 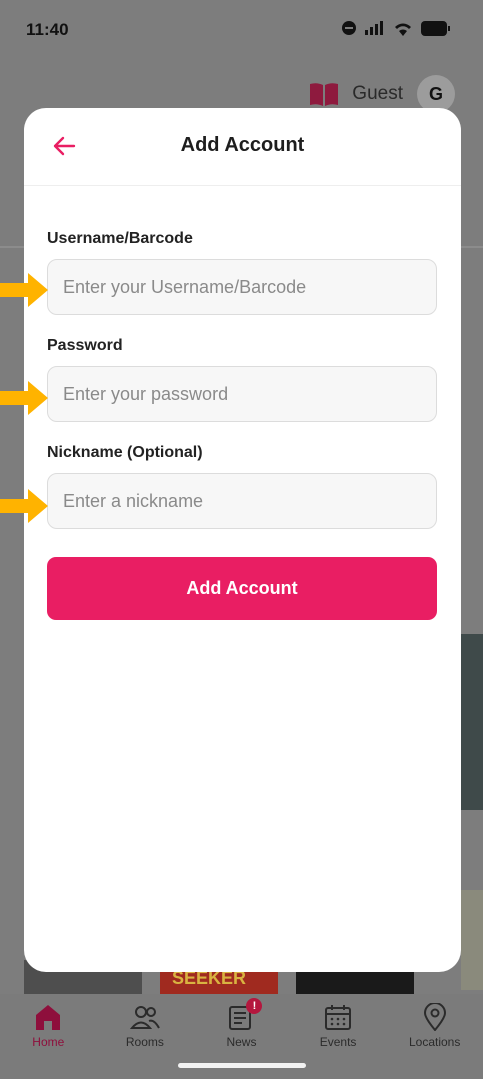 I want to click on guest-name: Guest, so click(x=377, y=93).